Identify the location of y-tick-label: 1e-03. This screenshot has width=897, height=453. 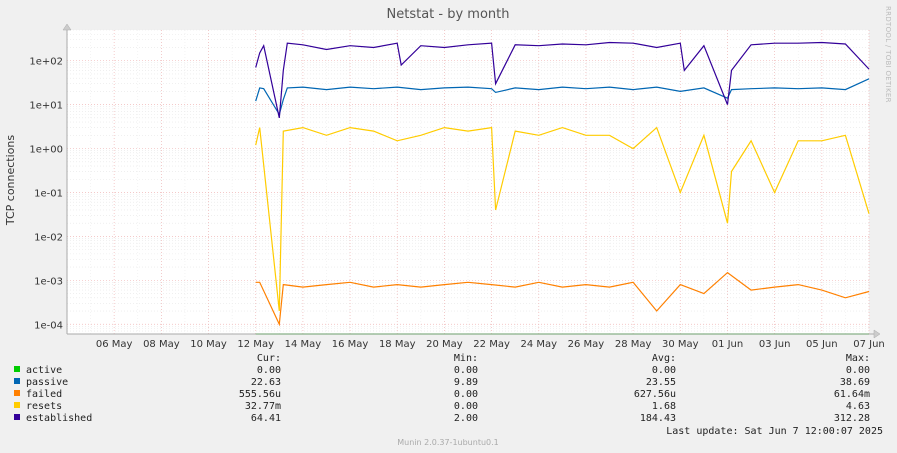
(48, 281).